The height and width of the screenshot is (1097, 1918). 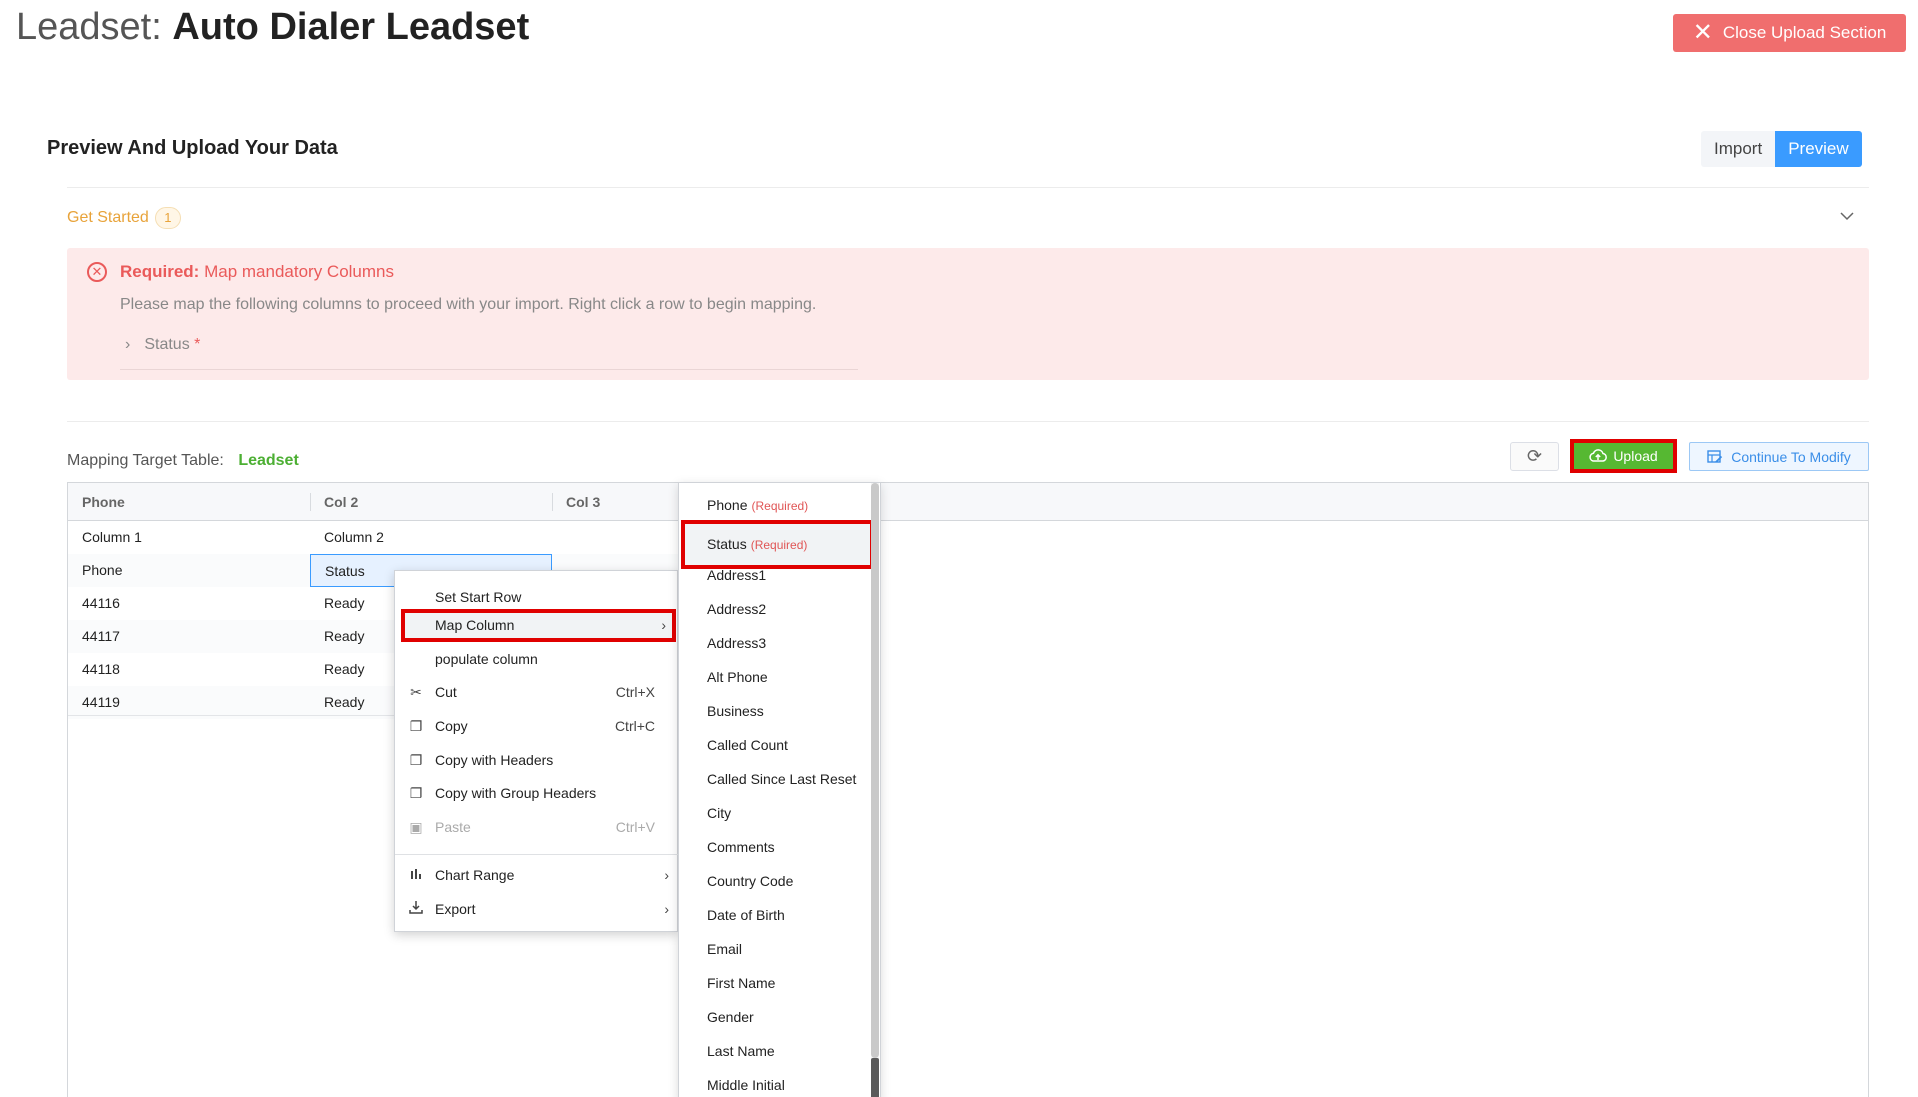 I want to click on submenu-item-date-of-birth: Date of Birth, so click(x=775, y=915).